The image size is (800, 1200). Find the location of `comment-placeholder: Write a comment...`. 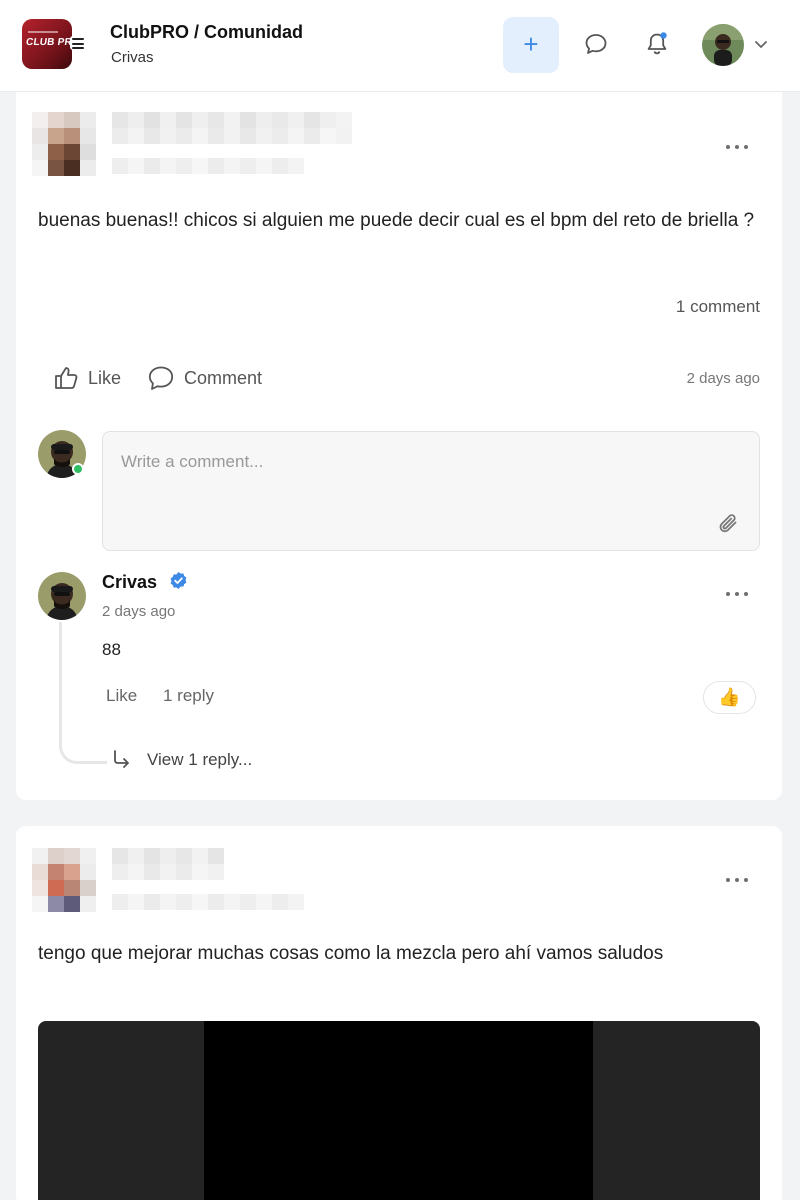

comment-placeholder: Write a comment... is located at coordinates (192, 461).